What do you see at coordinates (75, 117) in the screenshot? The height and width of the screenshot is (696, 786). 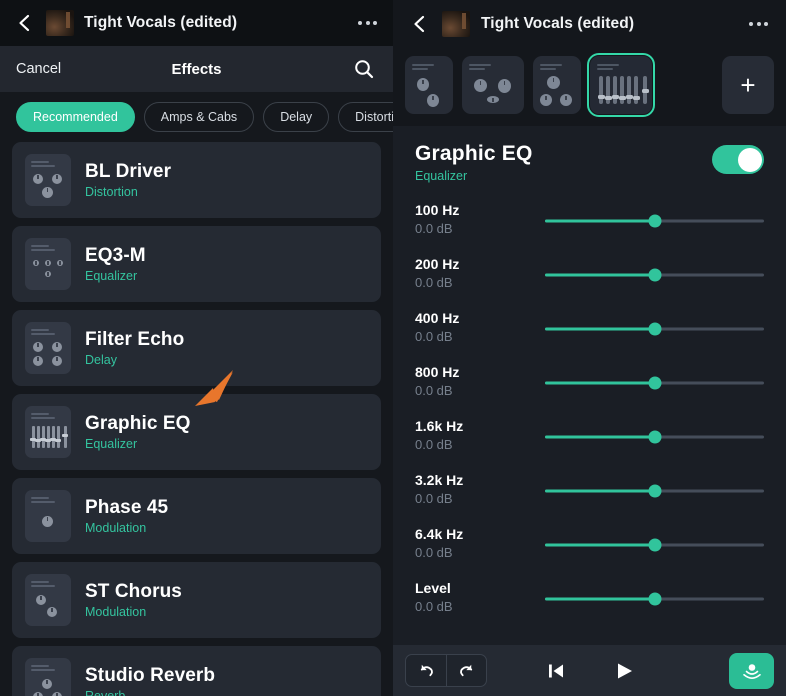 I see `chip-recommended: Recommended` at bounding box center [75, 117].